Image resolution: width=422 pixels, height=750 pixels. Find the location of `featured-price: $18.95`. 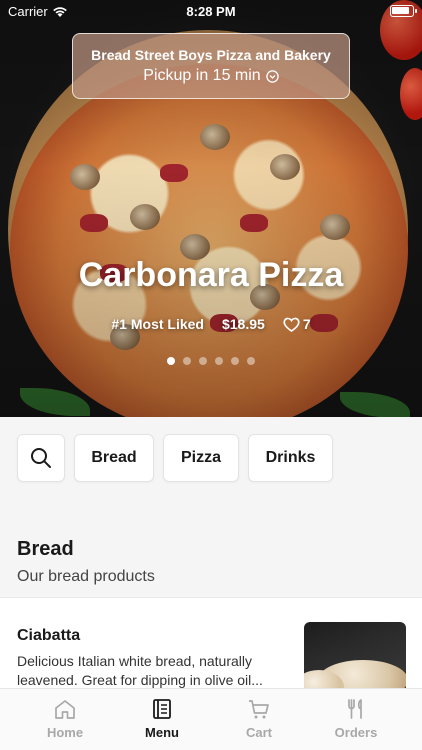

featured-price: $18.95 is located at coordinates (243, 324).